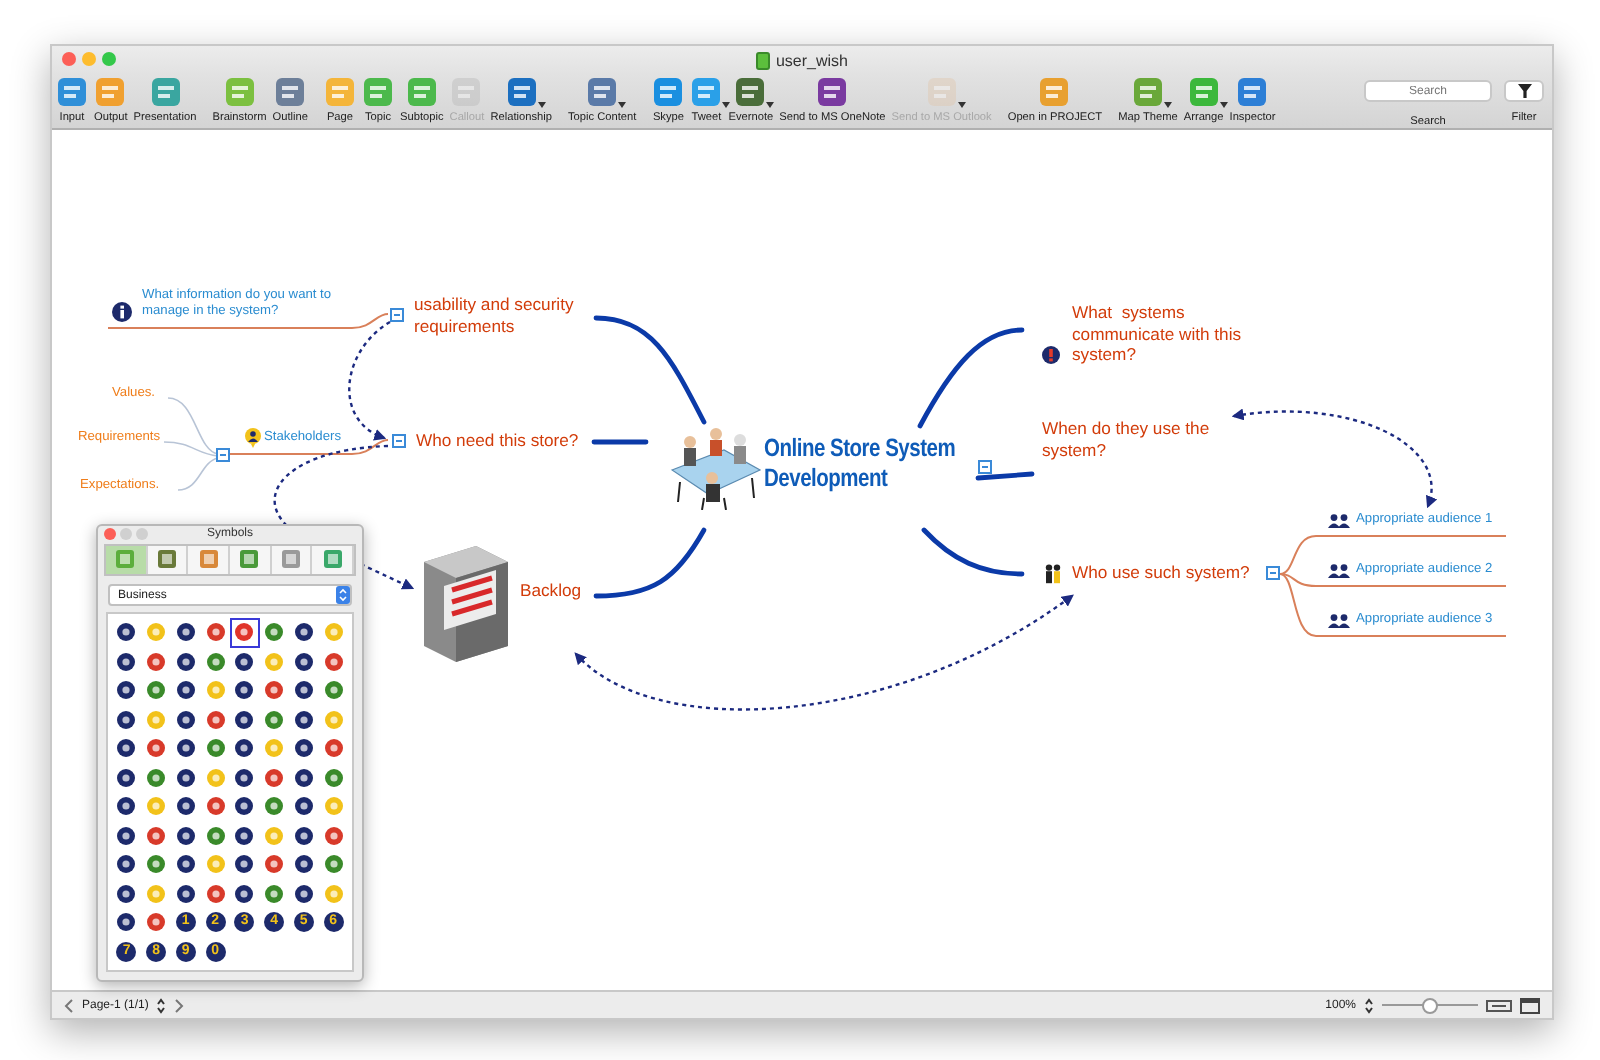 The image size is (1600, 1060). Describe the element at coordinates (253, 438) in the screenshot. I see `person-pin-icon` at that location.